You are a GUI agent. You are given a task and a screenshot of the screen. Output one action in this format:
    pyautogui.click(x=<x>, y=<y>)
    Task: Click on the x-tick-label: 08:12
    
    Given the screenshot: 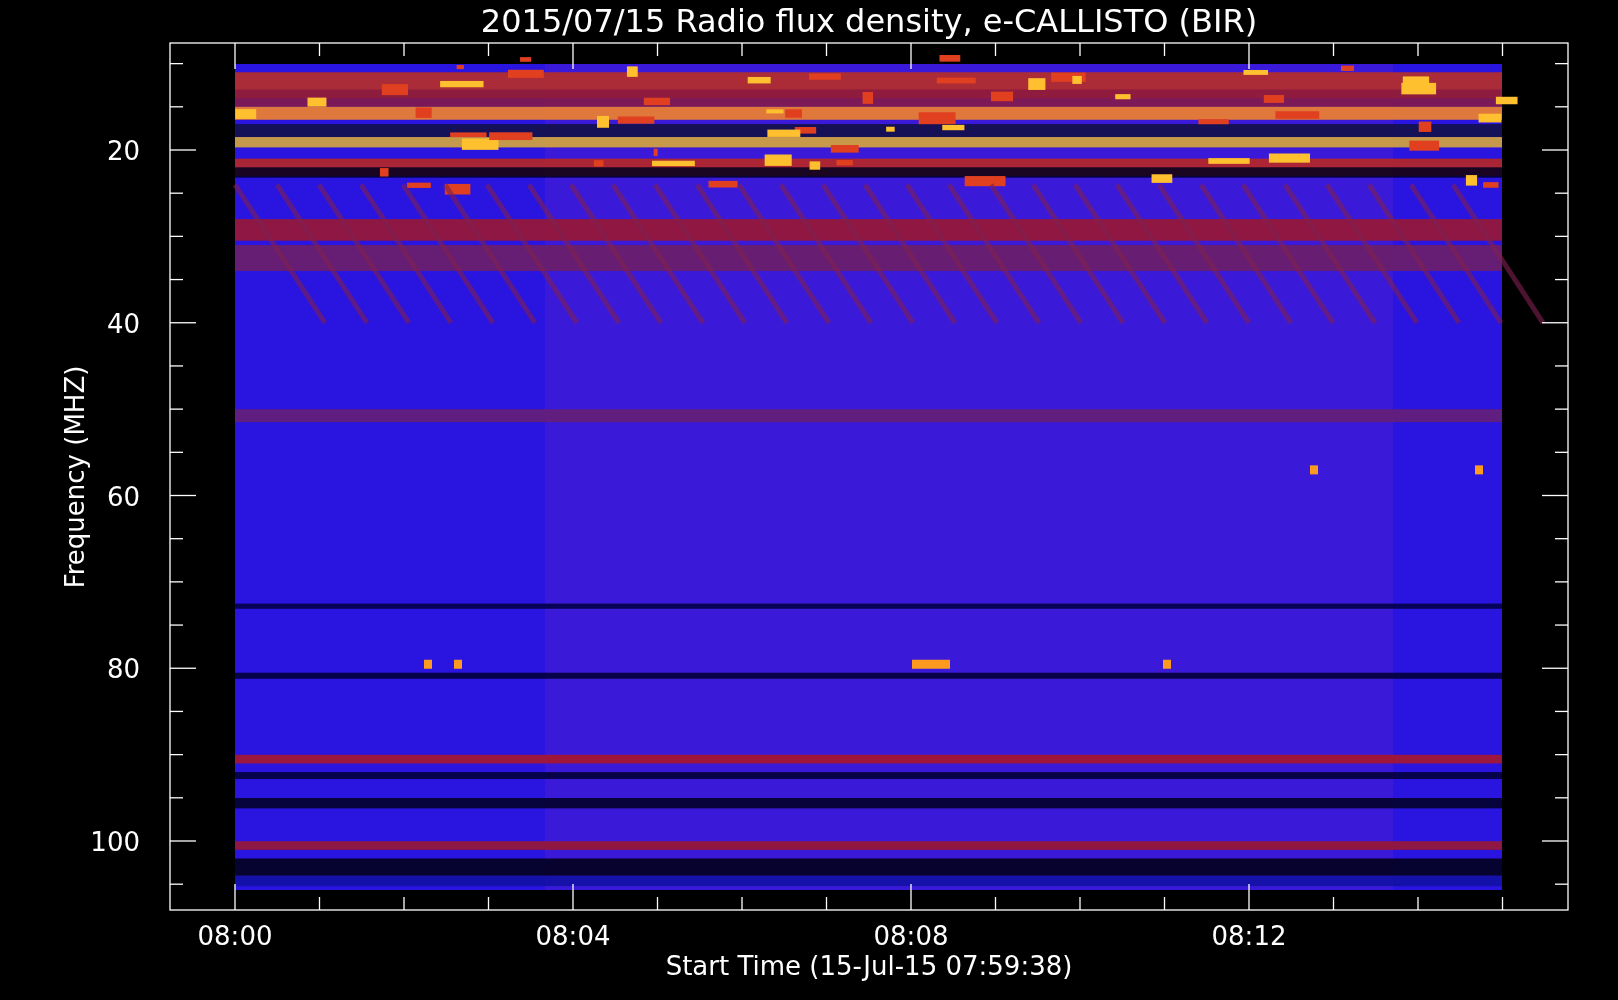 What is the action you would take?
    pyautogui.click(x=1249, y=936)
    